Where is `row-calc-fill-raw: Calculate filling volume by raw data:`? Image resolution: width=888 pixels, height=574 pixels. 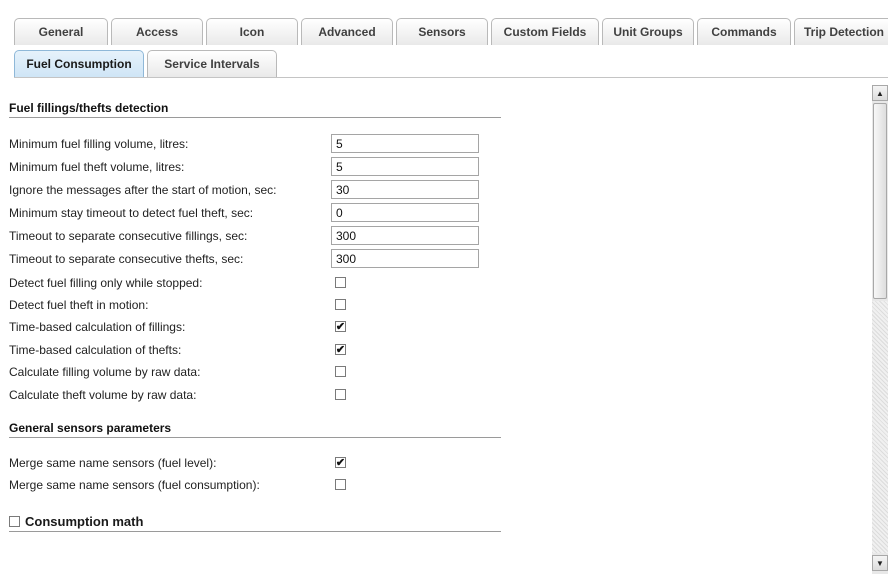 row-calc-fill-raw: Calculate filling volume by raw data: is located at coordinates (170, 372).